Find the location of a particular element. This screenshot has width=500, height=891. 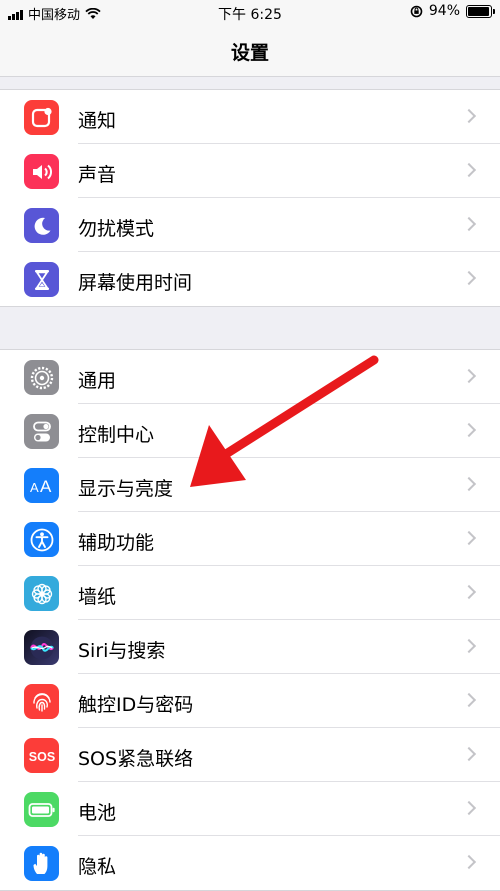

siri-icon is located at coordinates (41, 647).